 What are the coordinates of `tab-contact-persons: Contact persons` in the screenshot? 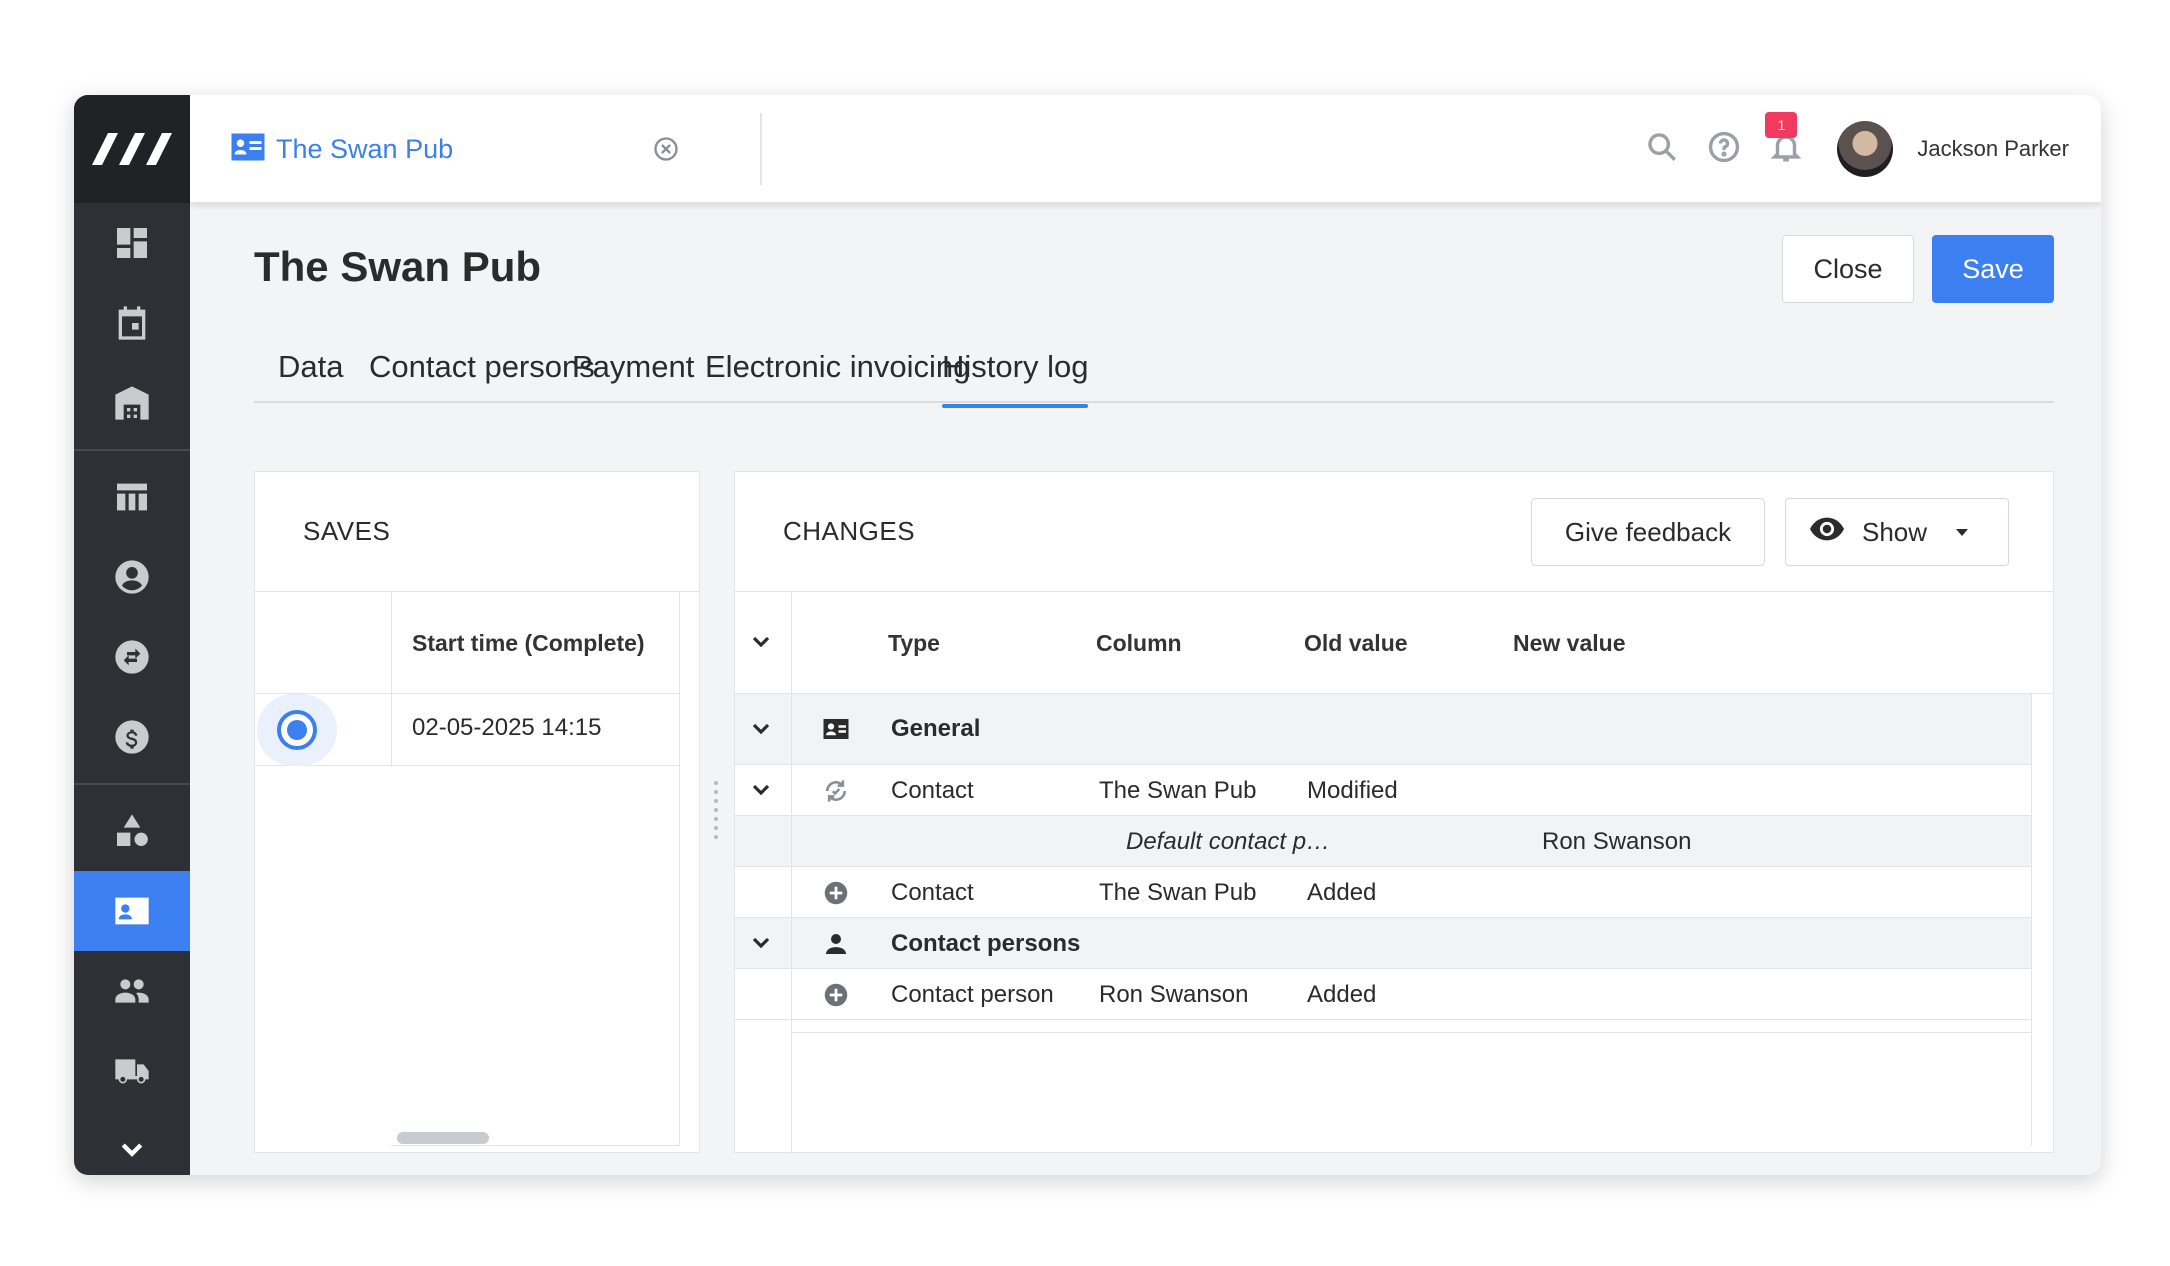 It's located at (482, 367).